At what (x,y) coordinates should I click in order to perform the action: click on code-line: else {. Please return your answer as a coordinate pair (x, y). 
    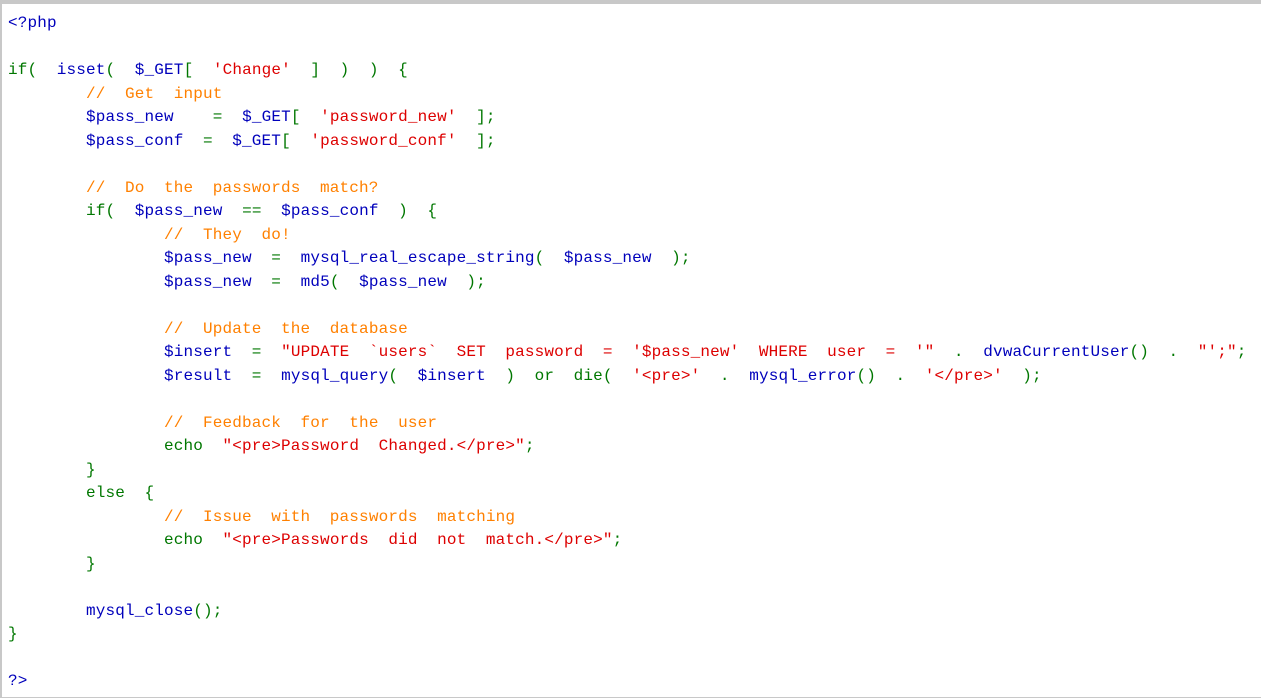
    Looking at the image, I should click on (627, 494).